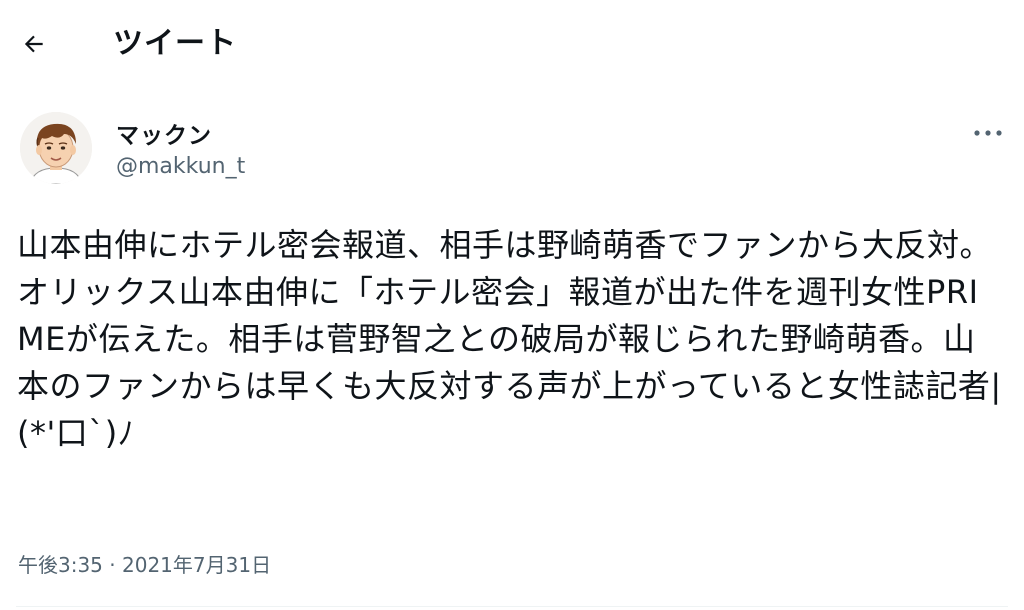 Image resolution: width=1024 pixels, height=610 pixels. What do you see at coordinates (512, 606) in the screenshot?
I see `divider` at bounding box center [512, 606].